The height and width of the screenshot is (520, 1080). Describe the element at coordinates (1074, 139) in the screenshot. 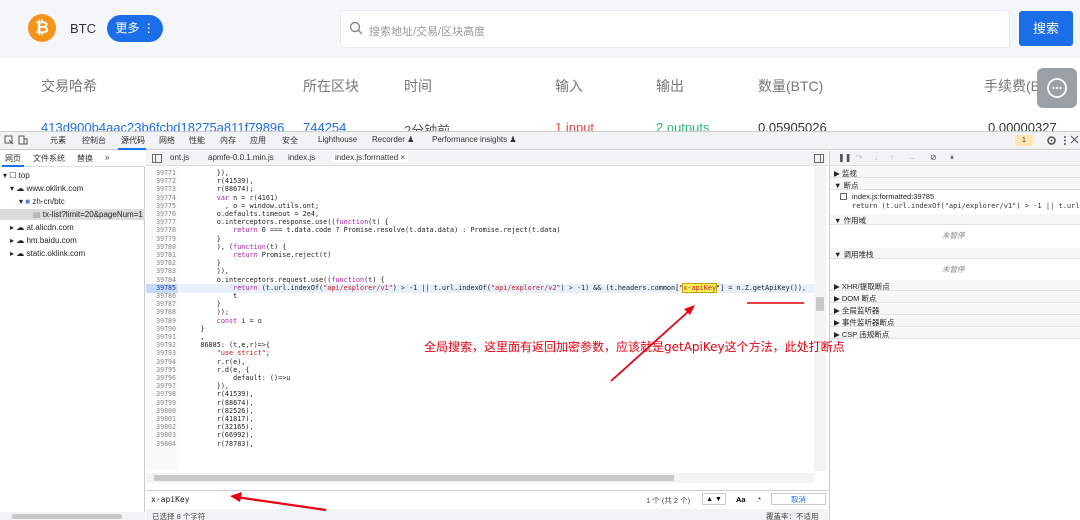

I see `close-devtools-icon` at that location.